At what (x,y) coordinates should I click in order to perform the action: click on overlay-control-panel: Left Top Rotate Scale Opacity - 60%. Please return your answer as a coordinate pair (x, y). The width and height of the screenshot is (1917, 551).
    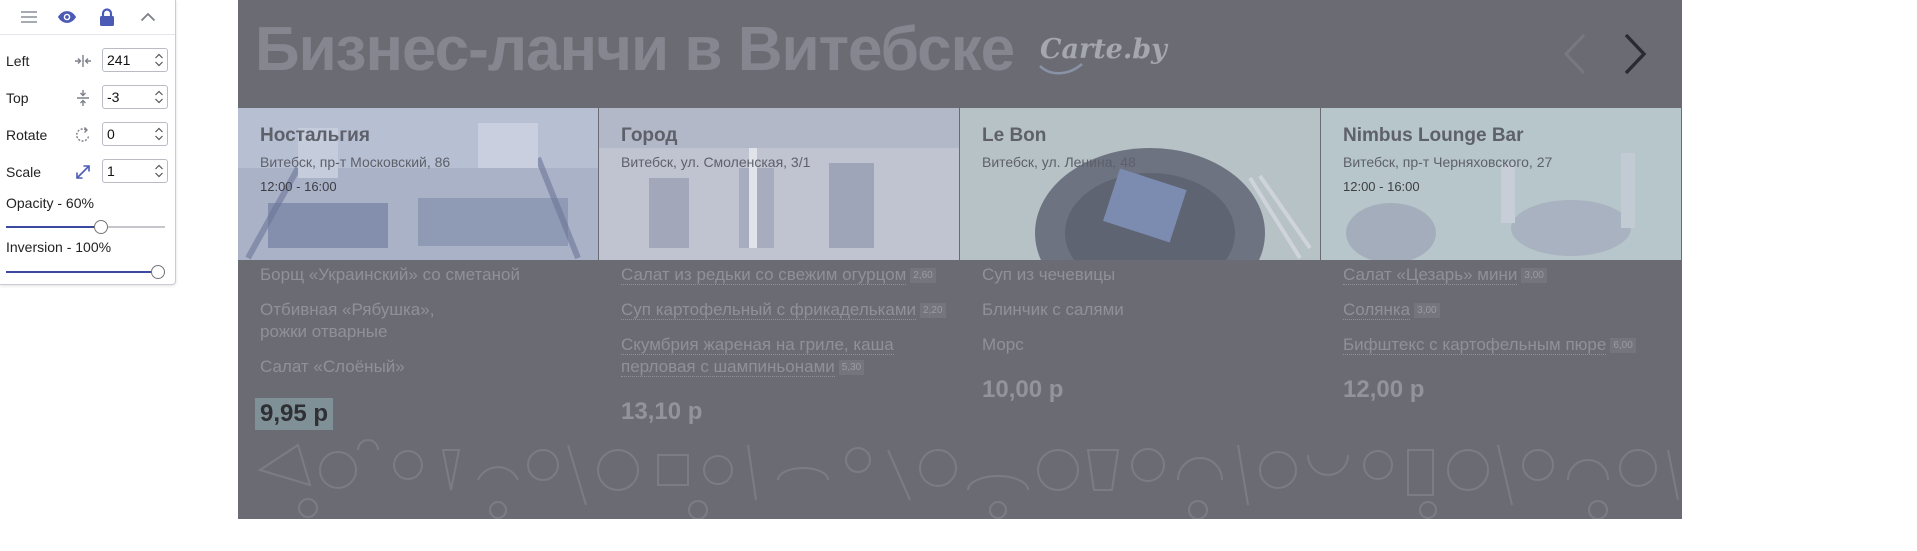
    Looking at the image, I should click on (88, 142).